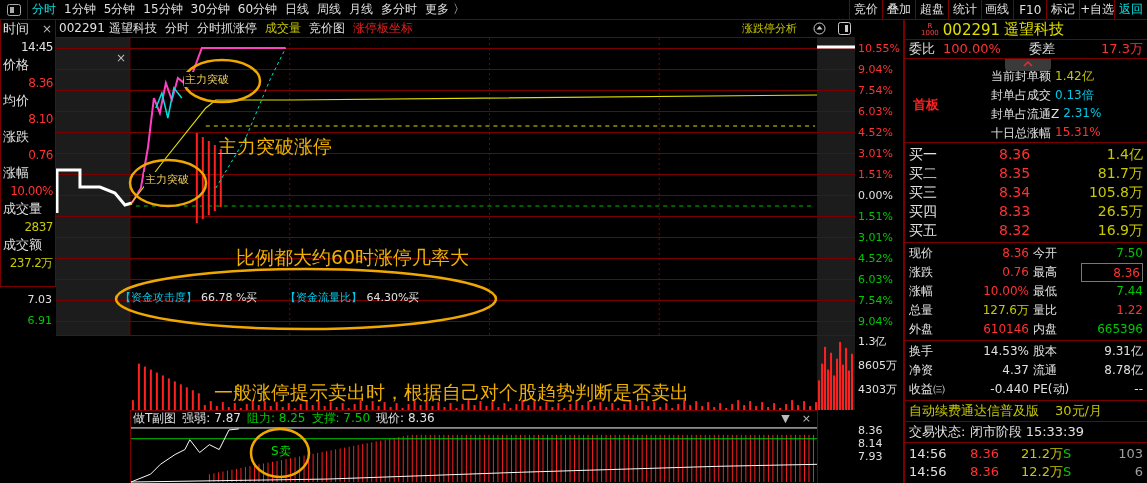 This screenshot has width=1147, height=483. Describe the element at coordinates (964, 9) in the screenshot. I see `toolbar-button: 统计` at that location.